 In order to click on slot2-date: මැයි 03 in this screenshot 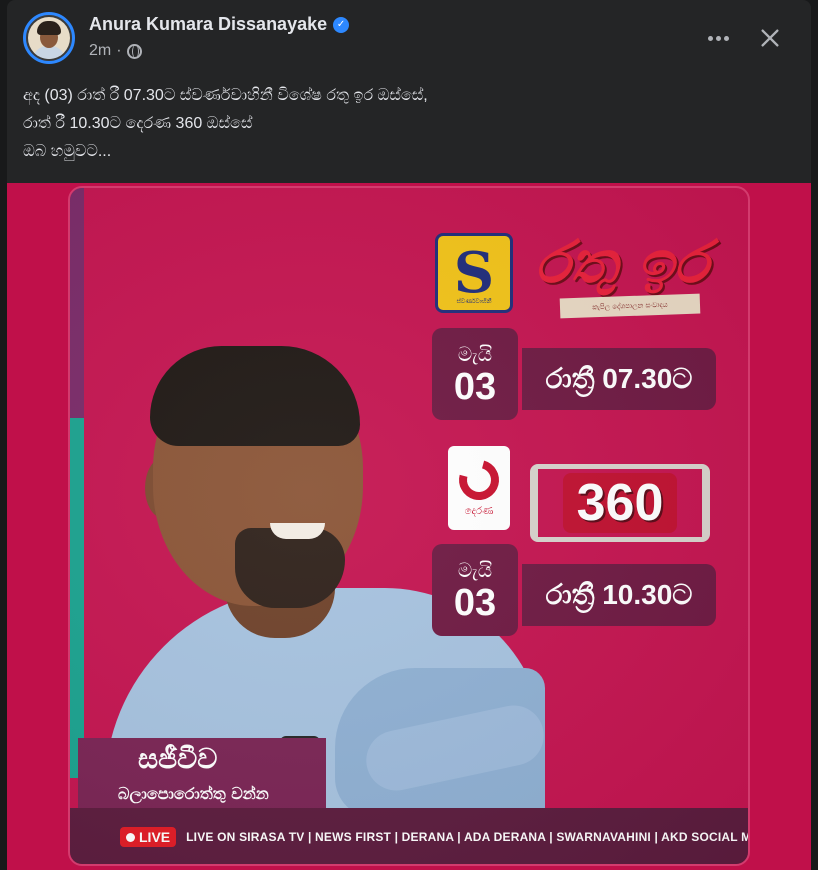, I will do `click(475, 590)`.